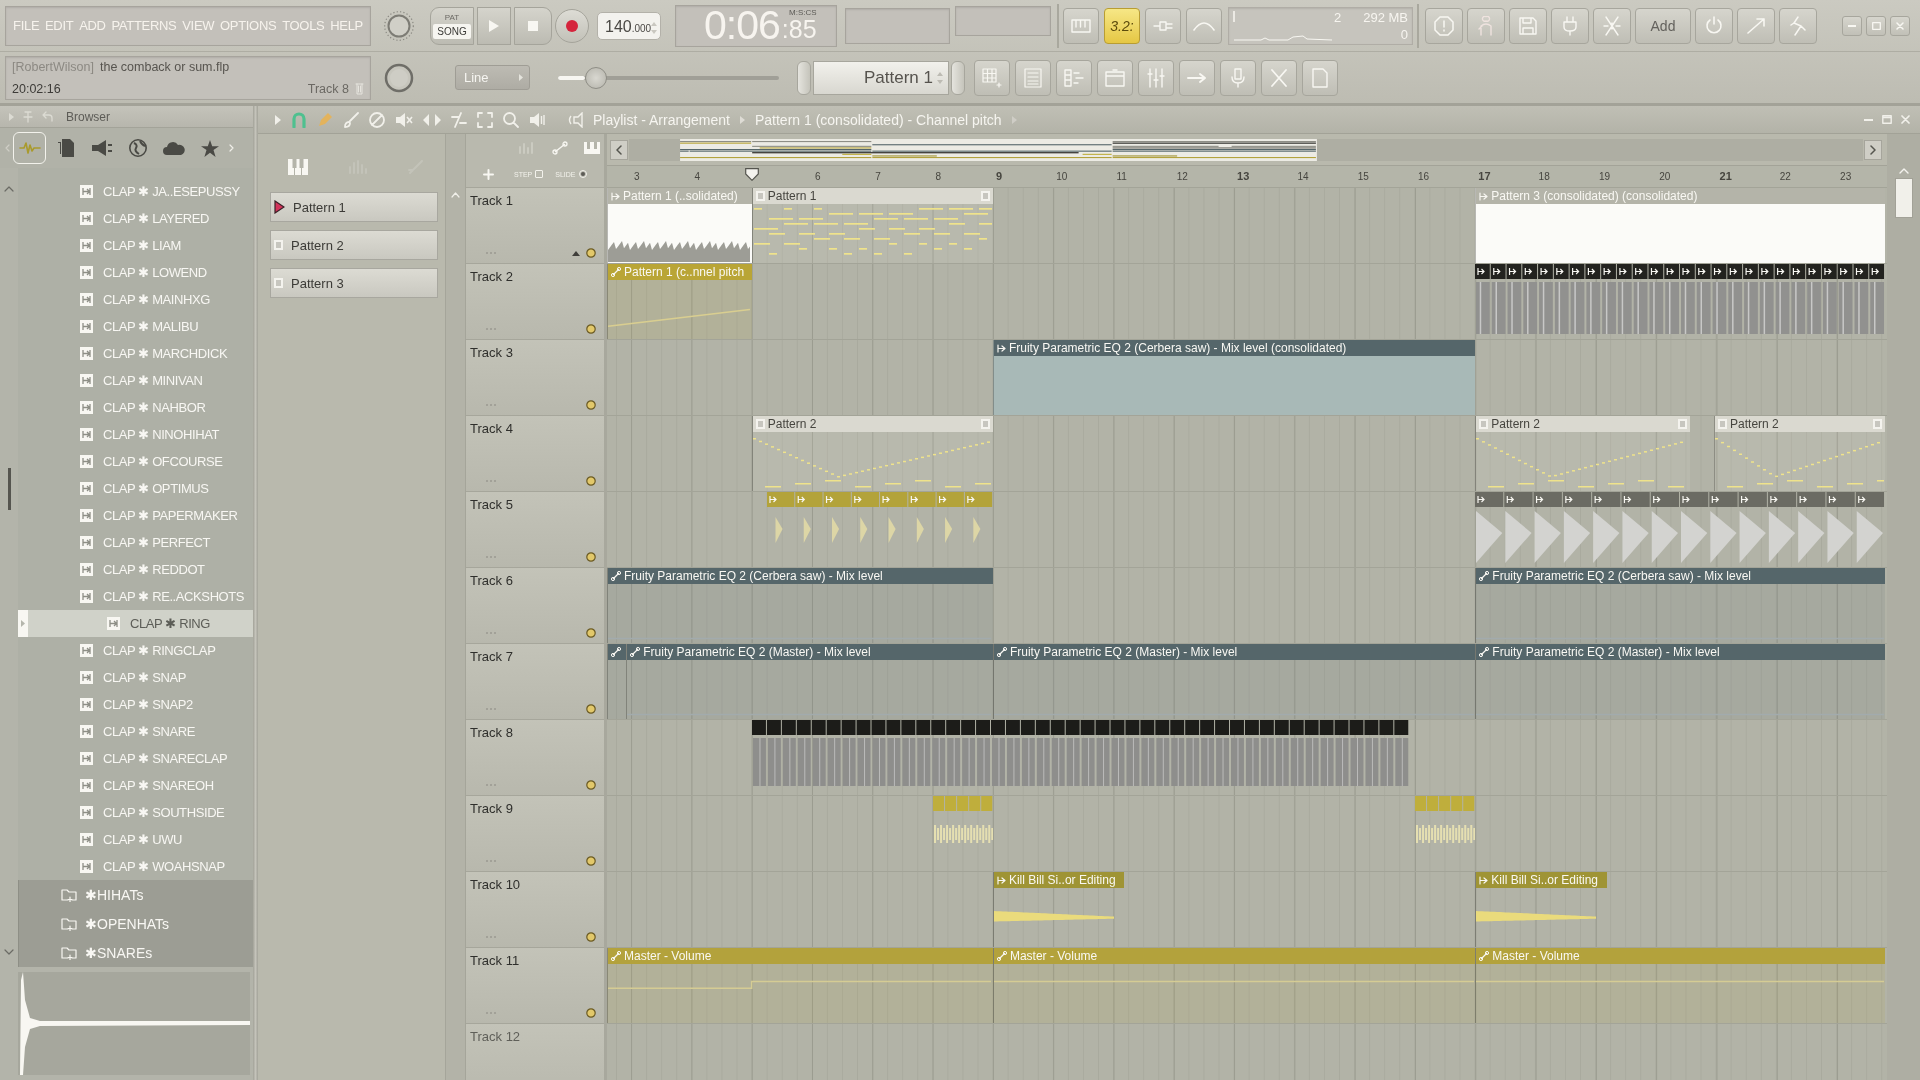 Image resolution: width=1920 pixels, height=1080 pixels. What do you see at coordinates (404, 119) in the screenshot?
I see `mute-icon` at bounding box center [404, 119].